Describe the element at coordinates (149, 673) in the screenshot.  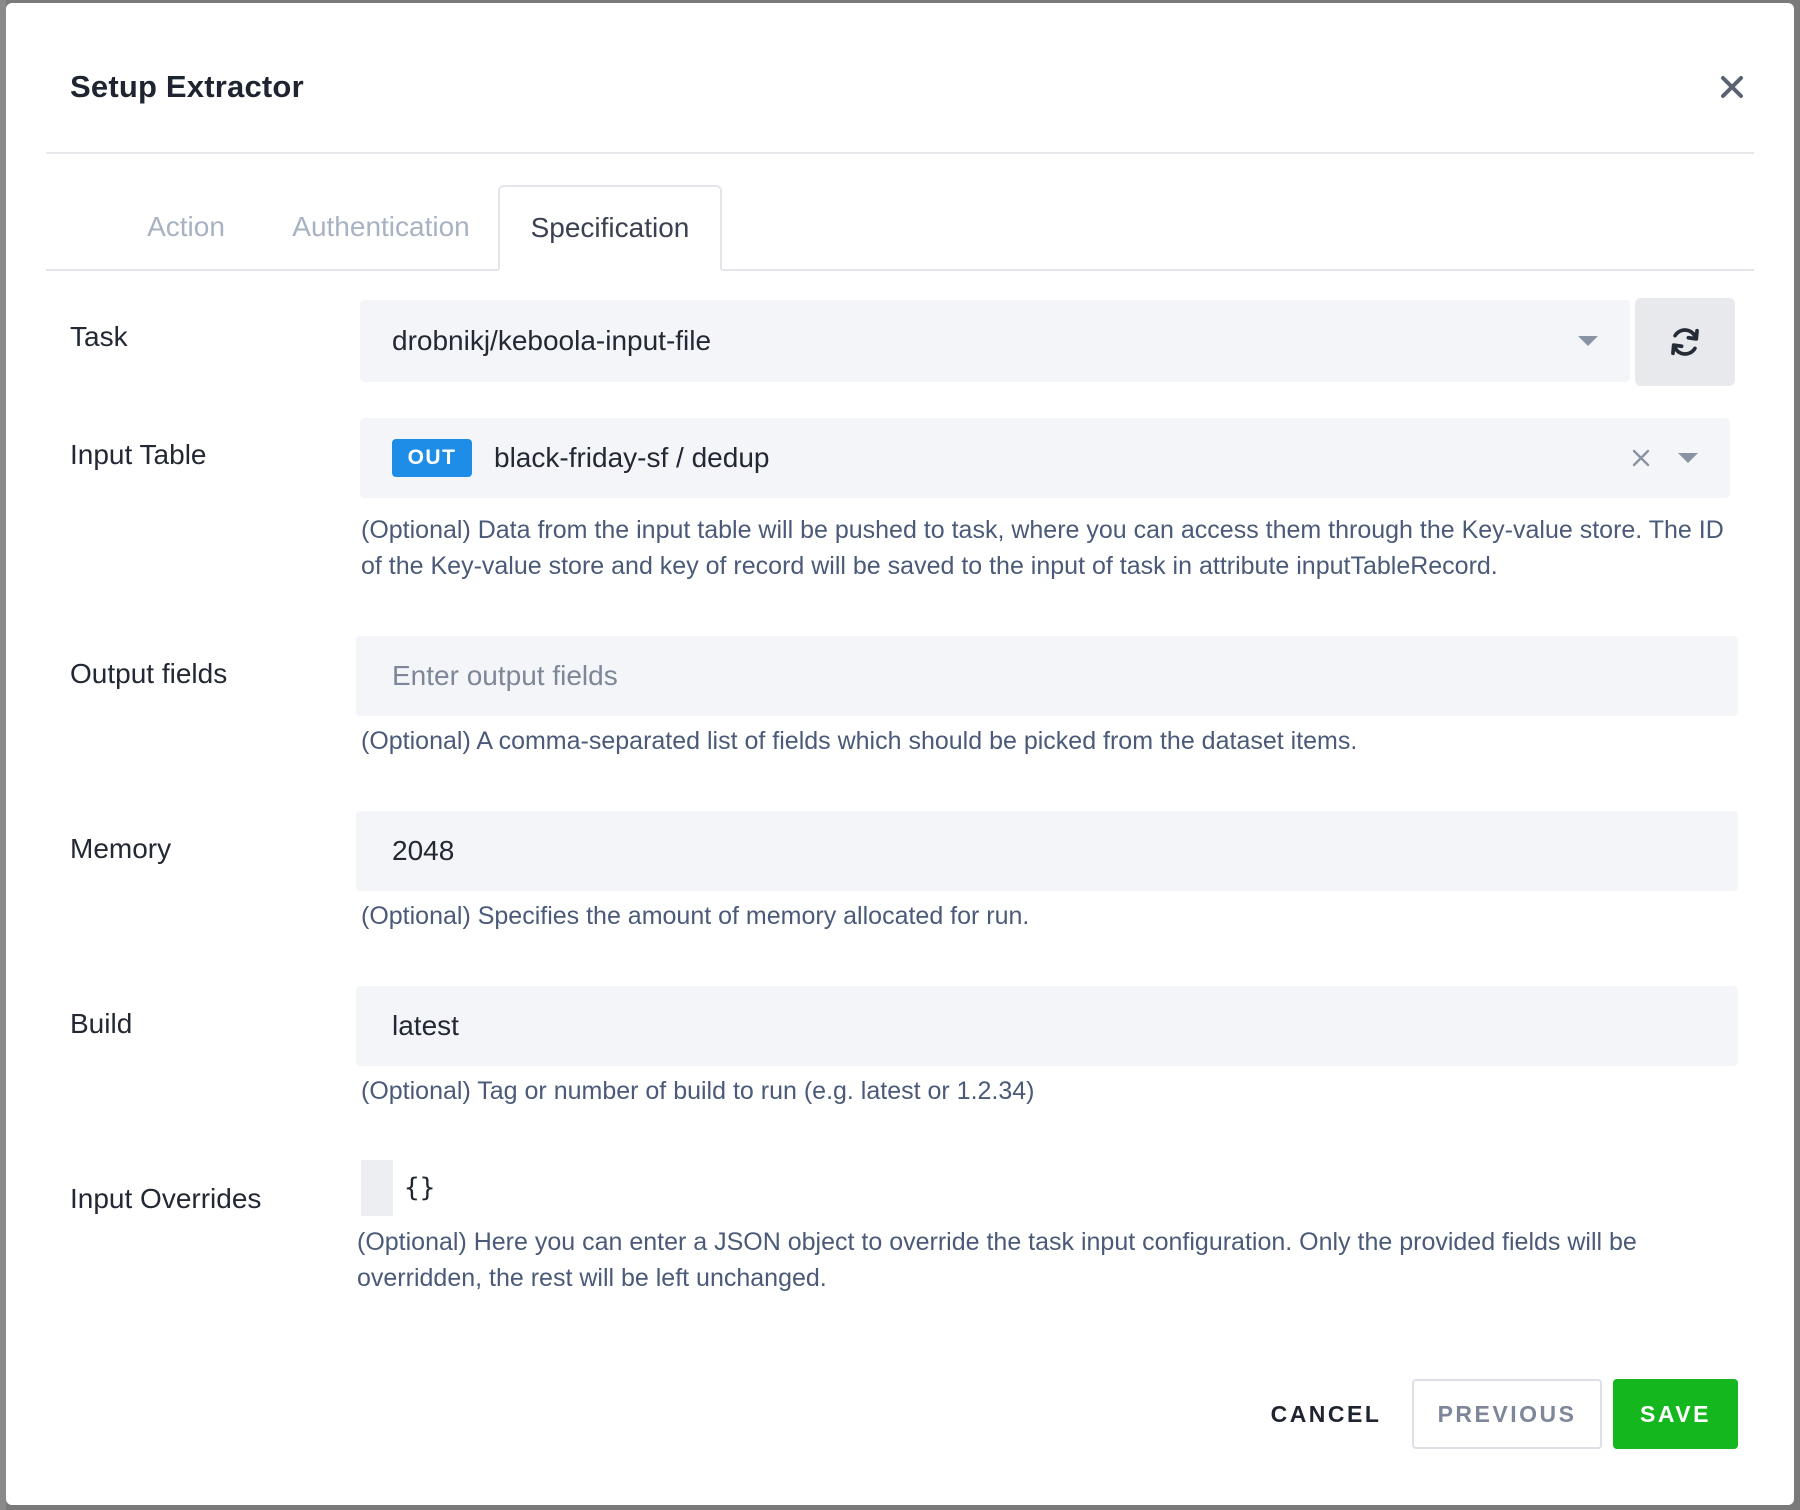
I see `output-fields-label: Output fields` at that location.